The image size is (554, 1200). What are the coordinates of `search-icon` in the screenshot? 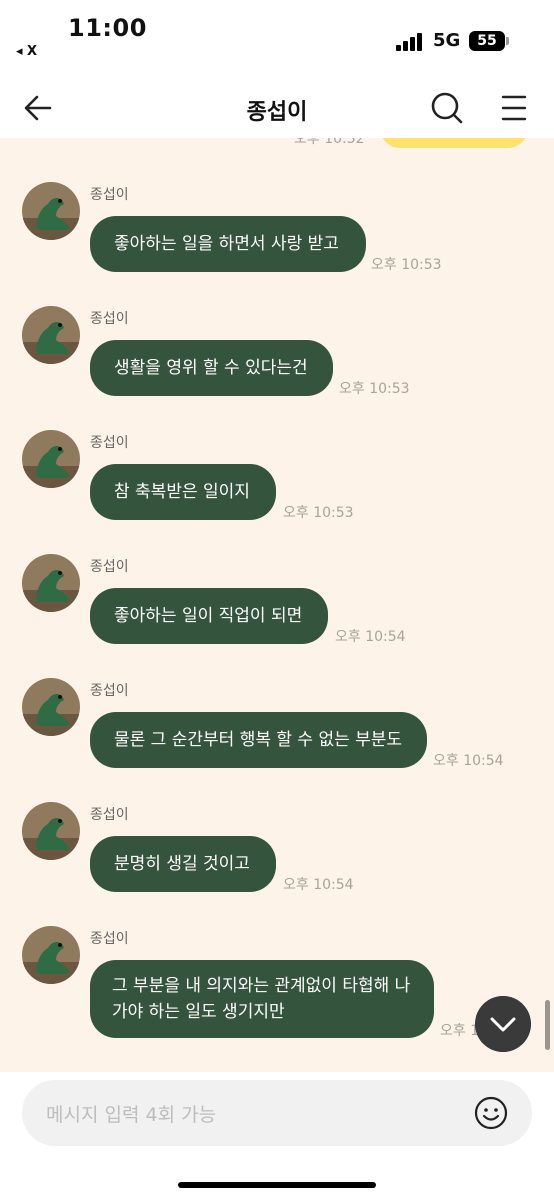 It's located at (447, 108).